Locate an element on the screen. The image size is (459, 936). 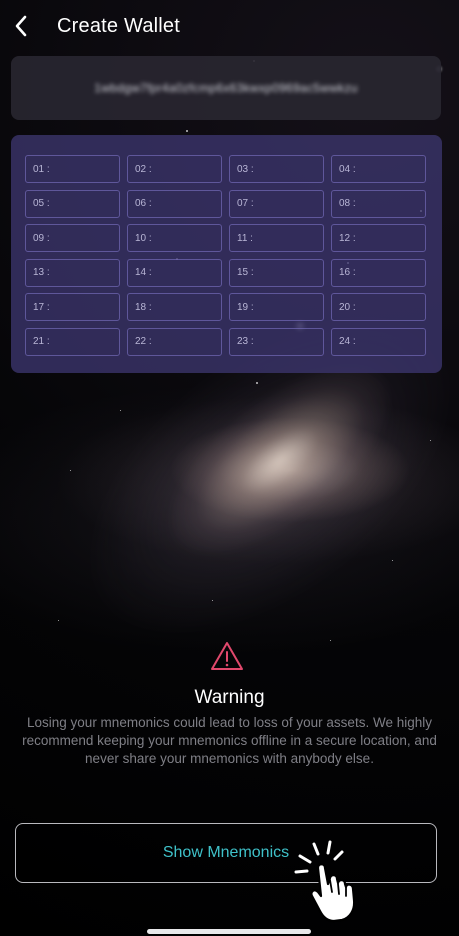
mnemonic-cell: 15 : is located at coordinates (276, 272).